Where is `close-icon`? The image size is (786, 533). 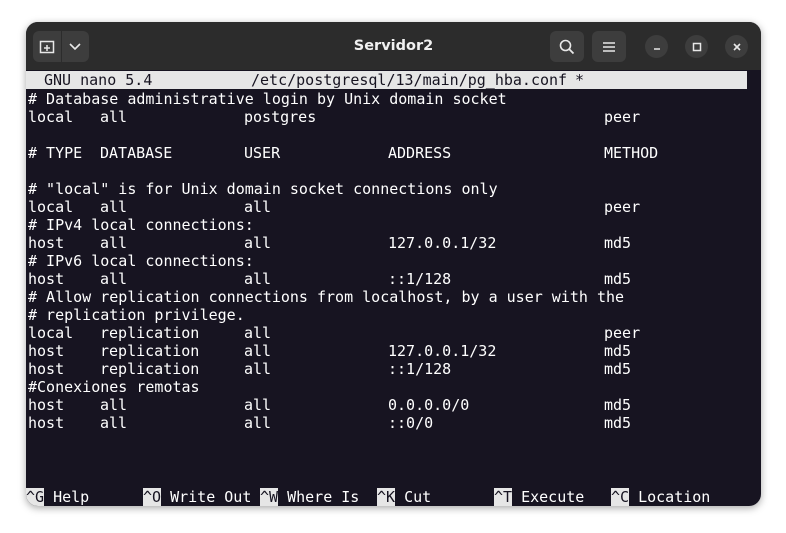 close-icon is located at coordinates (736, 46).